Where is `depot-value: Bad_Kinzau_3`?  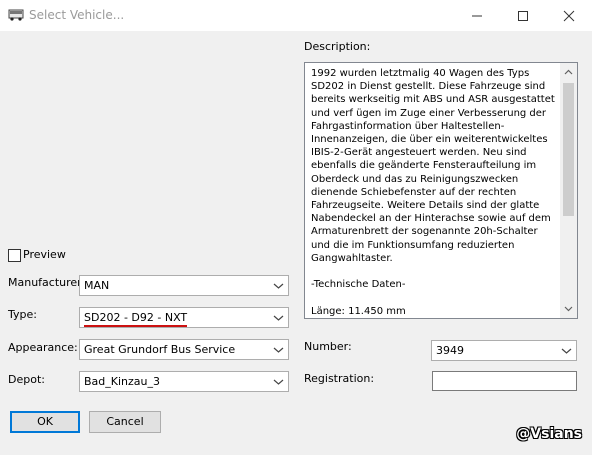
depot-value: Bad_Kinzau_3 is located at coordinates (122, 381).